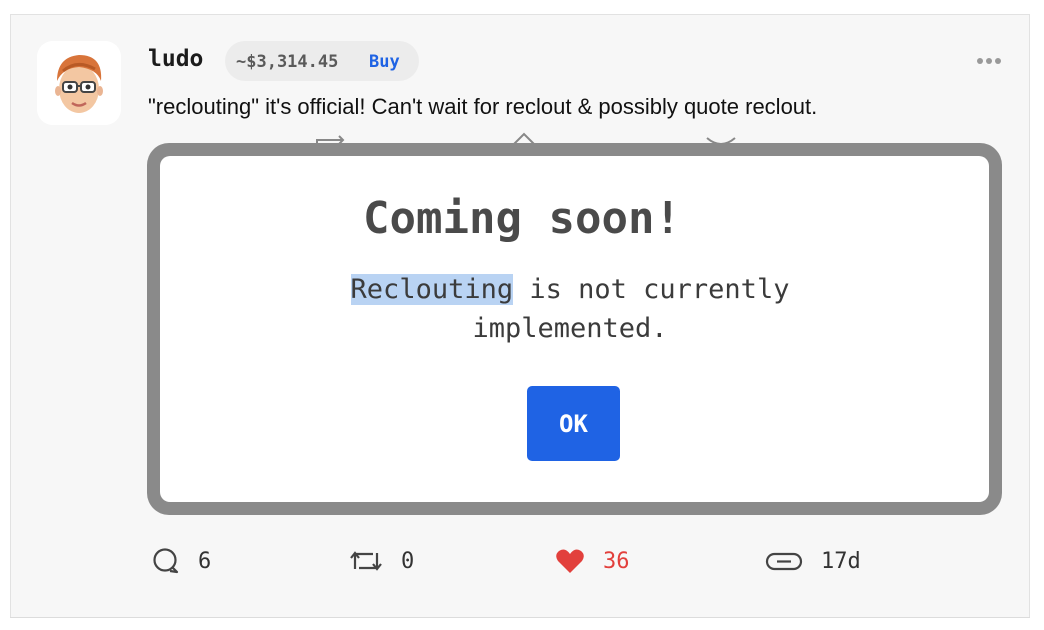  What do you see at coordinates (570, 561) in the screenshot?
I see `heart-icon` at bounding box center [570, 561].